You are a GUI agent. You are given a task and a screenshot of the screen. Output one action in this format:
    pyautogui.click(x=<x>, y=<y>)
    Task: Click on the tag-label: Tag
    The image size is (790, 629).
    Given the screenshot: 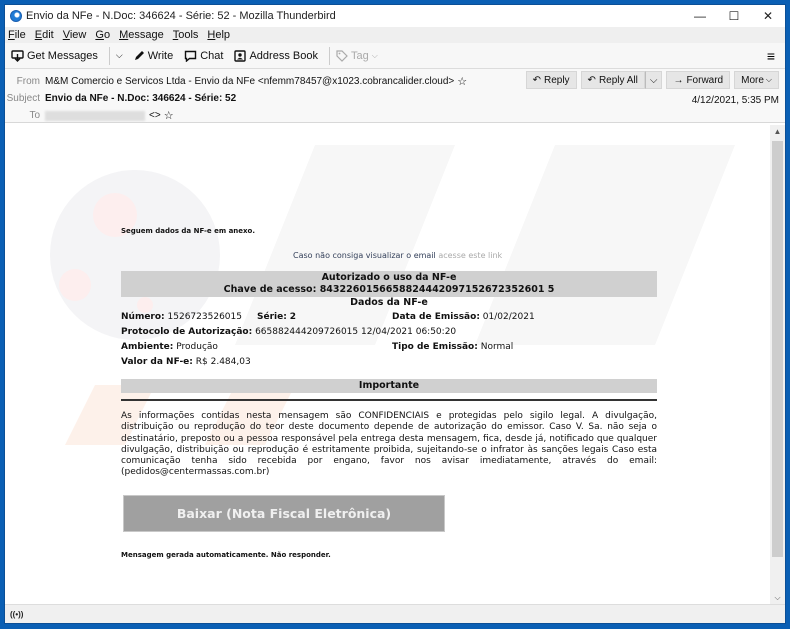 What is the action you would take?
    pyautogui.click(x=359, y=55)
    